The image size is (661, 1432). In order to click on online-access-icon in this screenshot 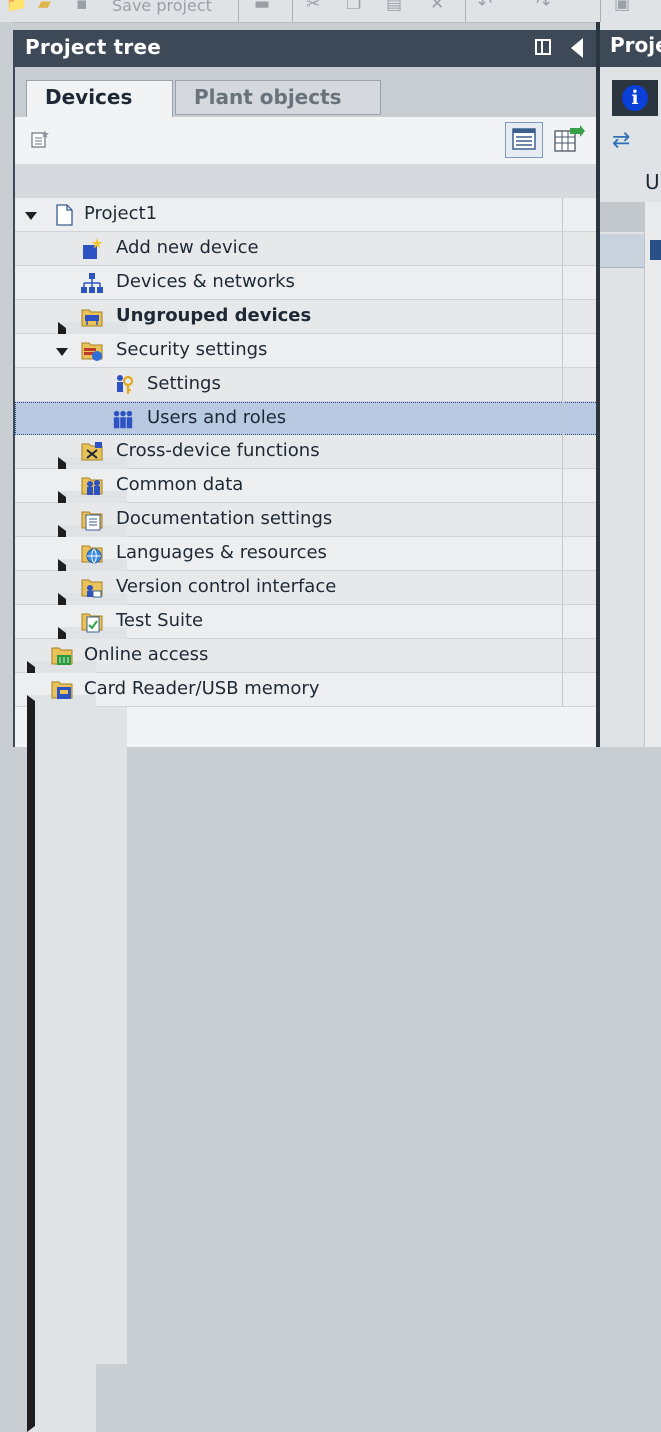, I will do `click(62, 656)`.